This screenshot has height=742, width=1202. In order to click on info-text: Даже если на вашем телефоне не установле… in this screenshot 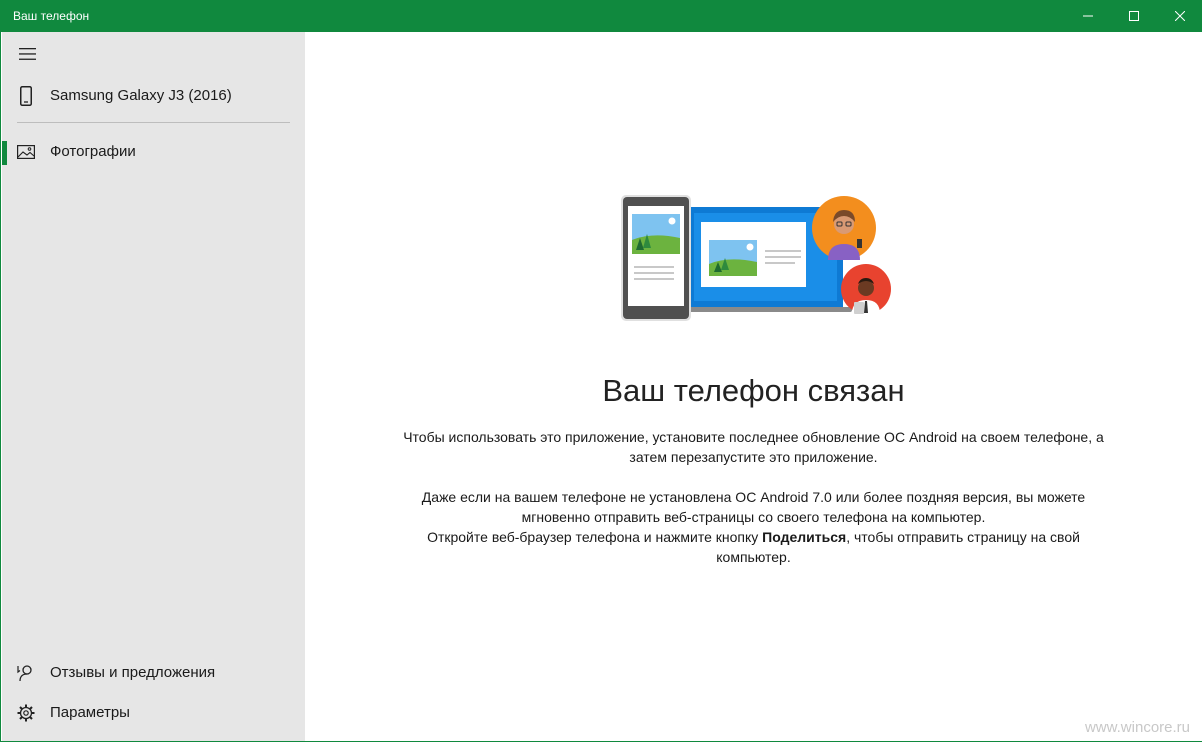, I will do `click(753, 507)`.